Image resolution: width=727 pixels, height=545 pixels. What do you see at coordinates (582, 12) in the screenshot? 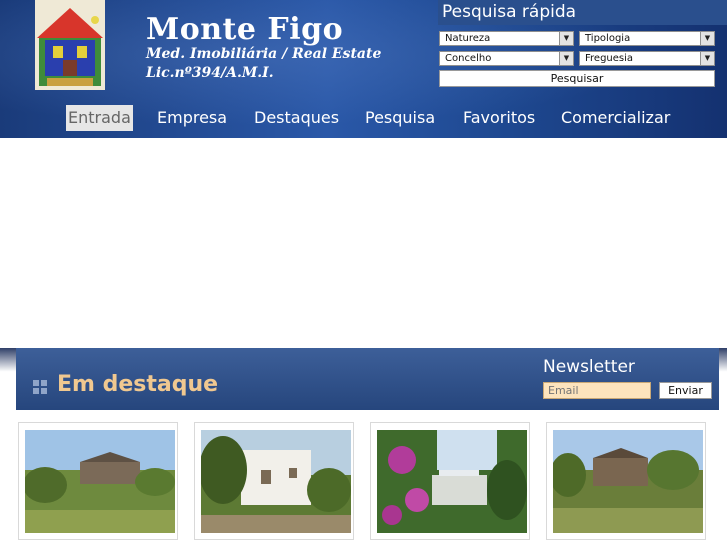
I see `quick-search-title: Pesquisa rápida` at bounding box center [582, 12].